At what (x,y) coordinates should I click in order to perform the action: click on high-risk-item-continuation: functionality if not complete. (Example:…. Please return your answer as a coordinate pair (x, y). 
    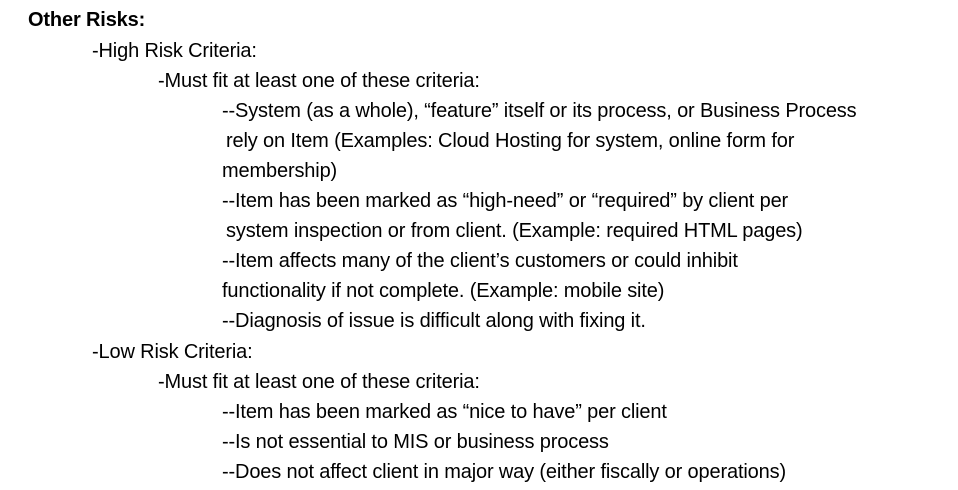
    Looking at the image, I should click on (443, 291).